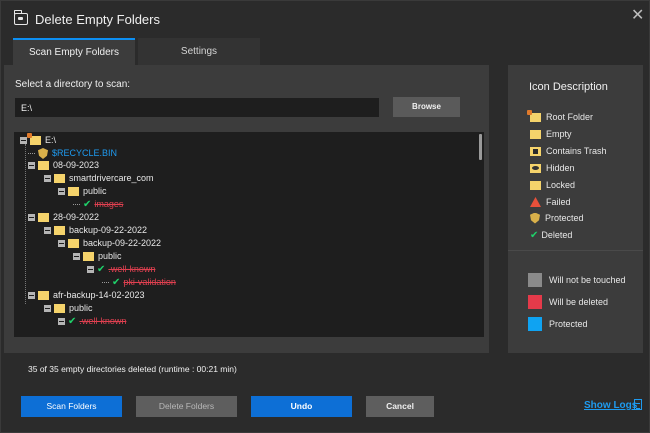  I want to click on tree-guide-line, so click(25, 224).